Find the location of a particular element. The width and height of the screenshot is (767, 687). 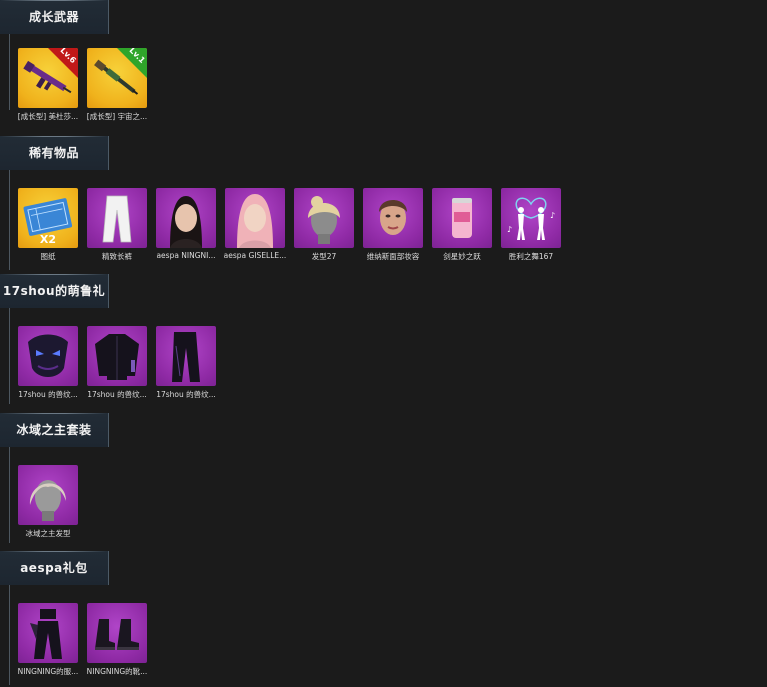

item-label: 精致长裤 is located at coordinates (117, 256).